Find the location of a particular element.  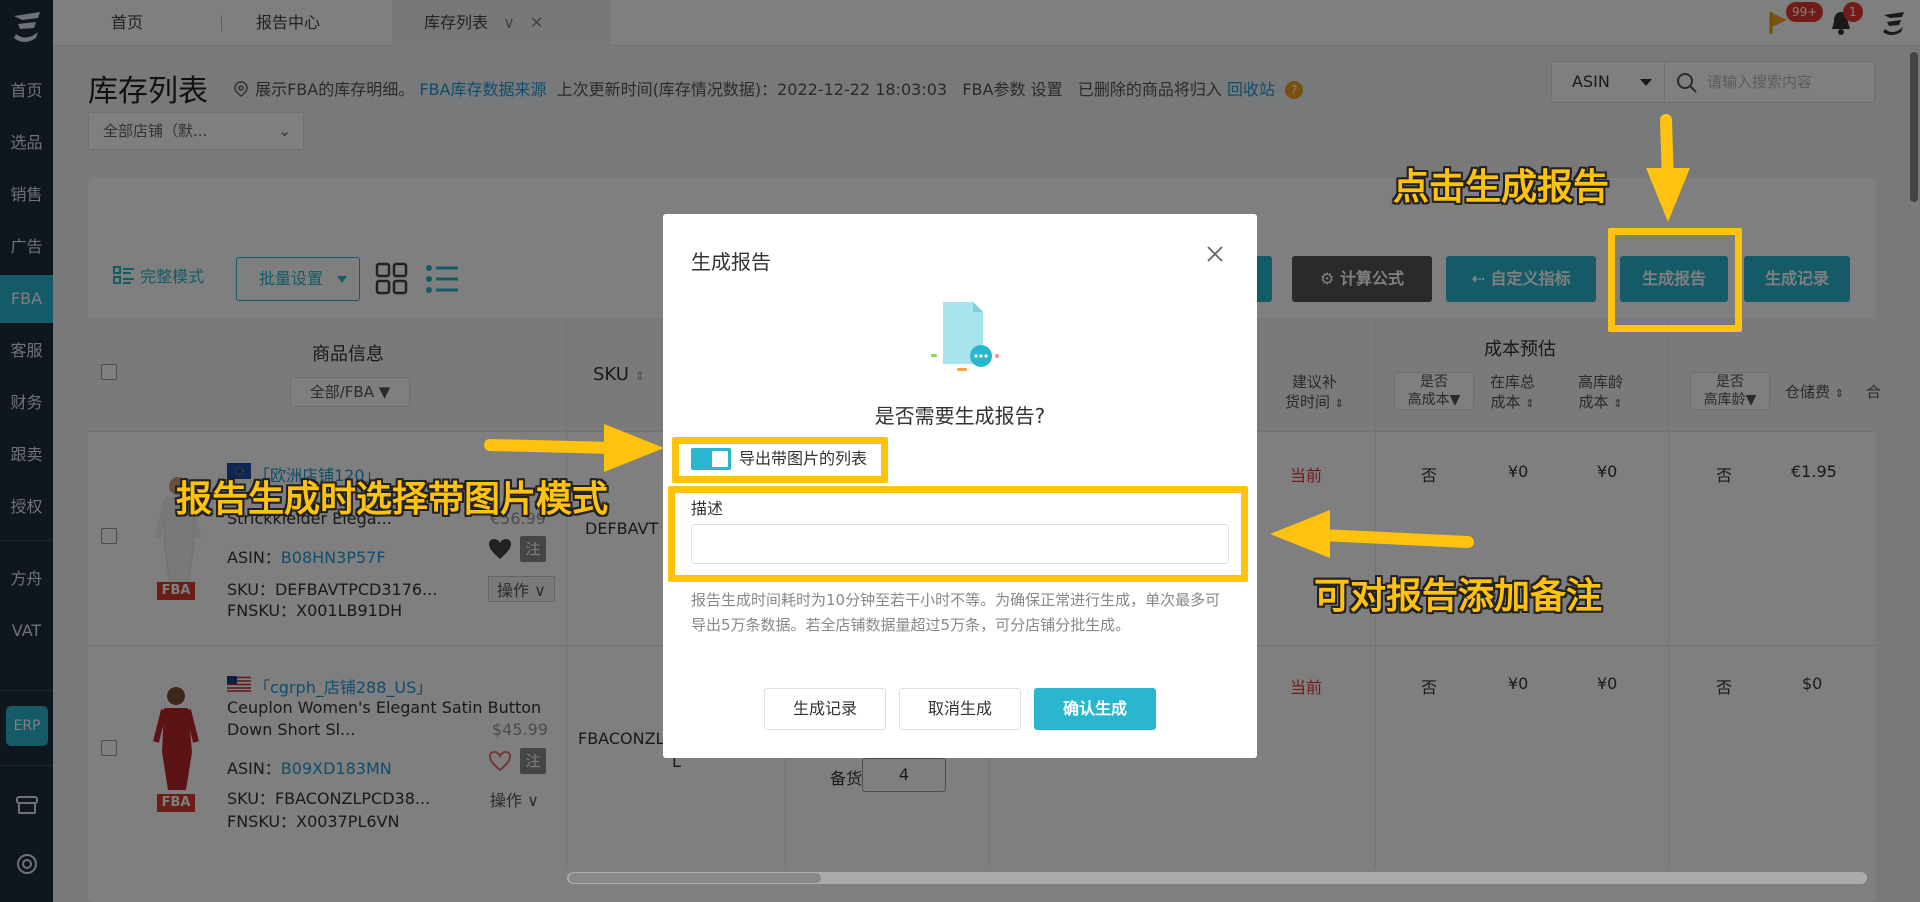

annotation-box-switch is located at coordinates (780, 460).